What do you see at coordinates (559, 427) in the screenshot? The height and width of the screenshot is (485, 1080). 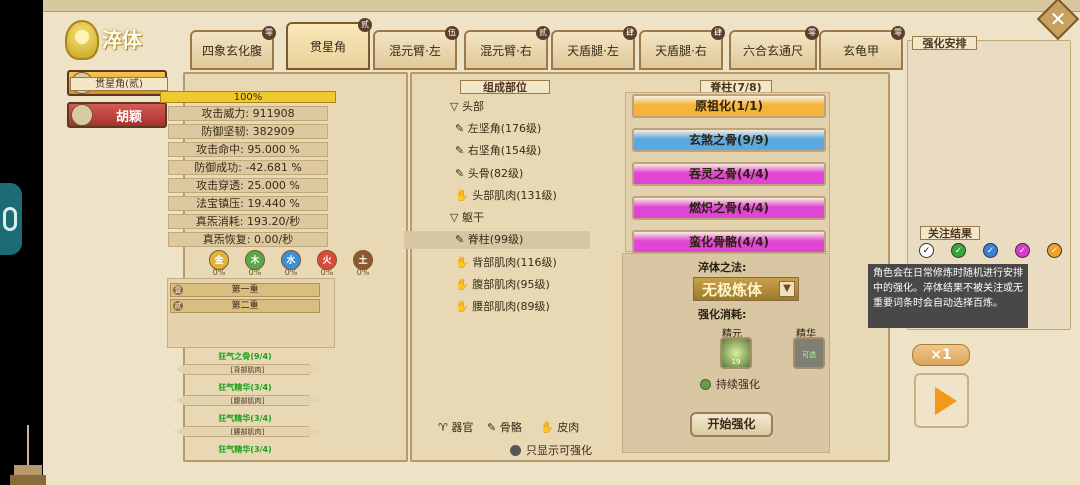 I see `legend-skin: ✋ 皮肉` at bounding box center [559, 427].